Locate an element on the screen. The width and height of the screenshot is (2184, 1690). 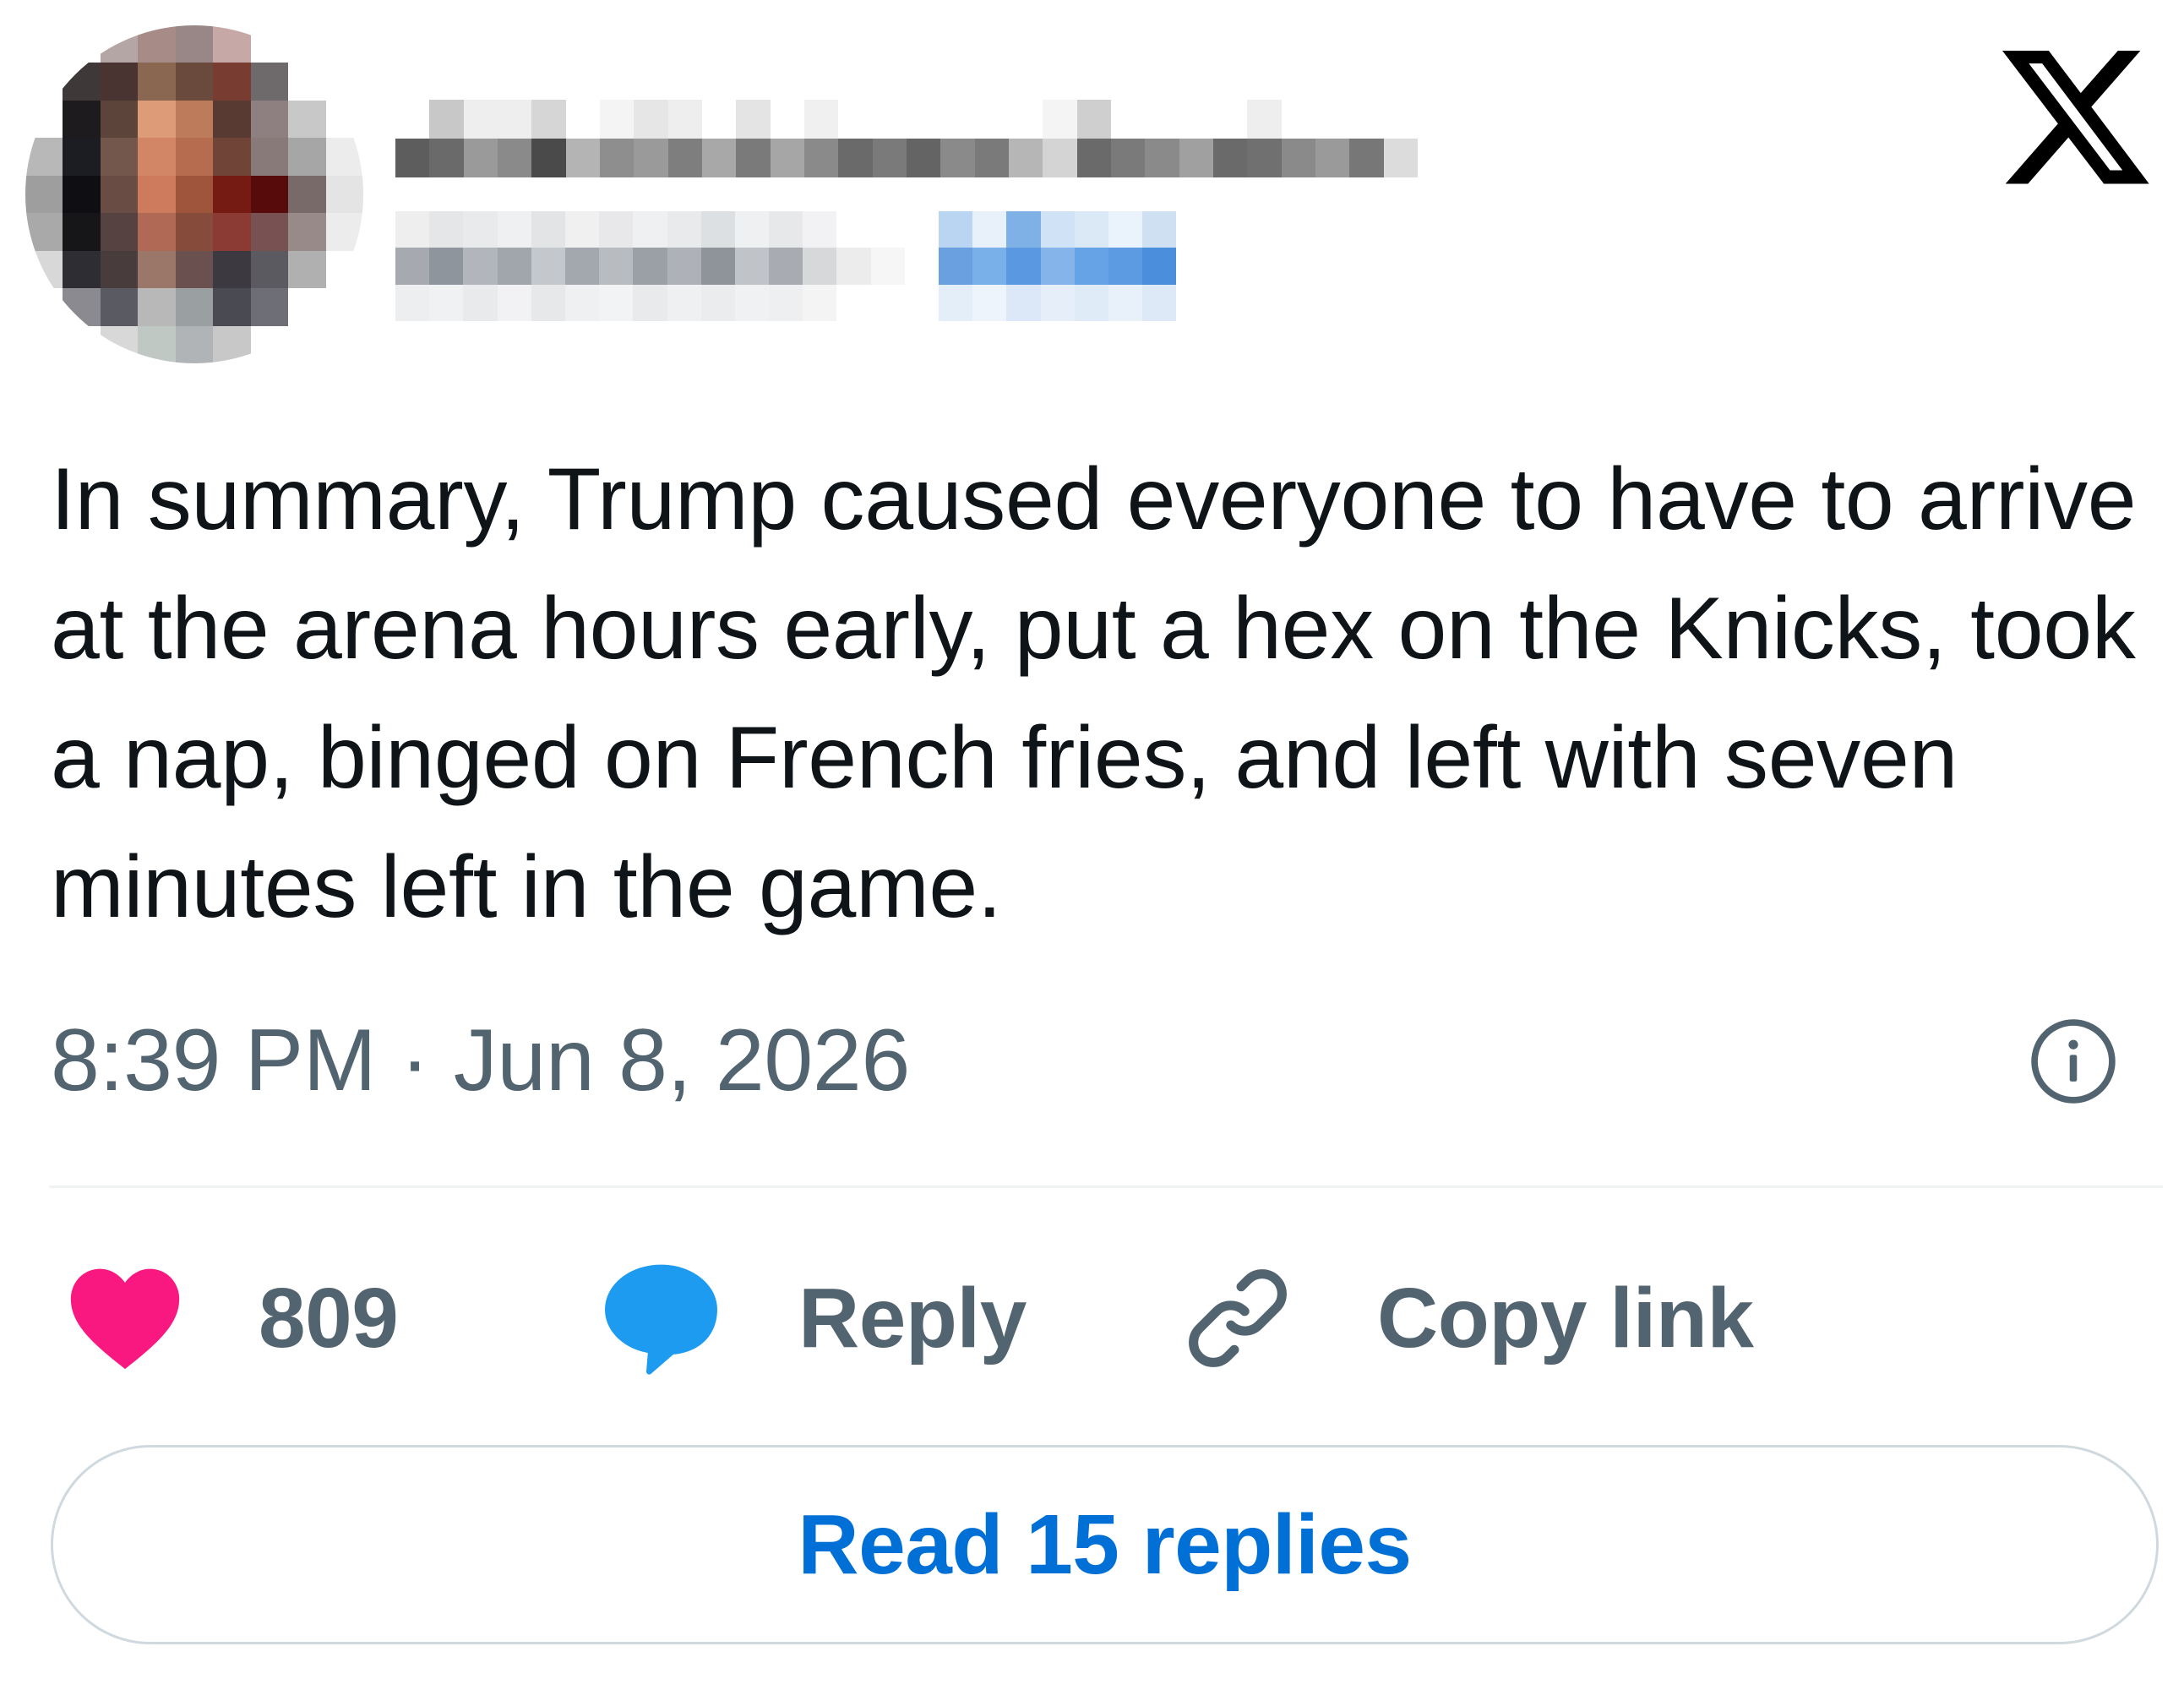
read-replies-button: Read 15 replies is located at coordinates (1105, 1544).